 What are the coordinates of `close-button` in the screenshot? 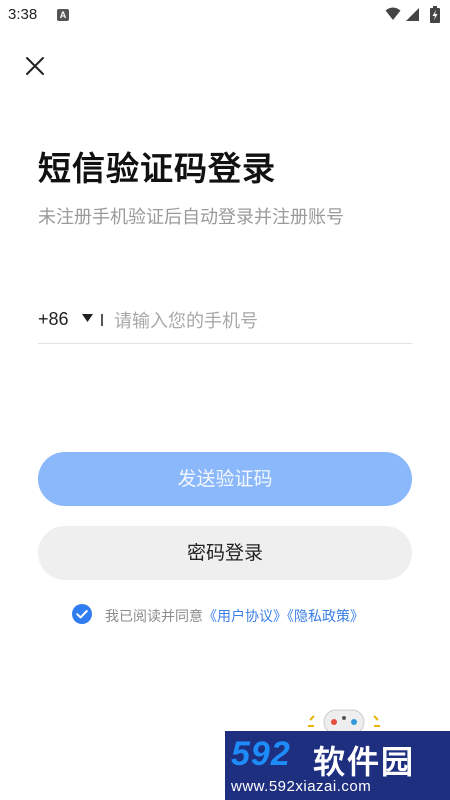 It's located at (35, 66).